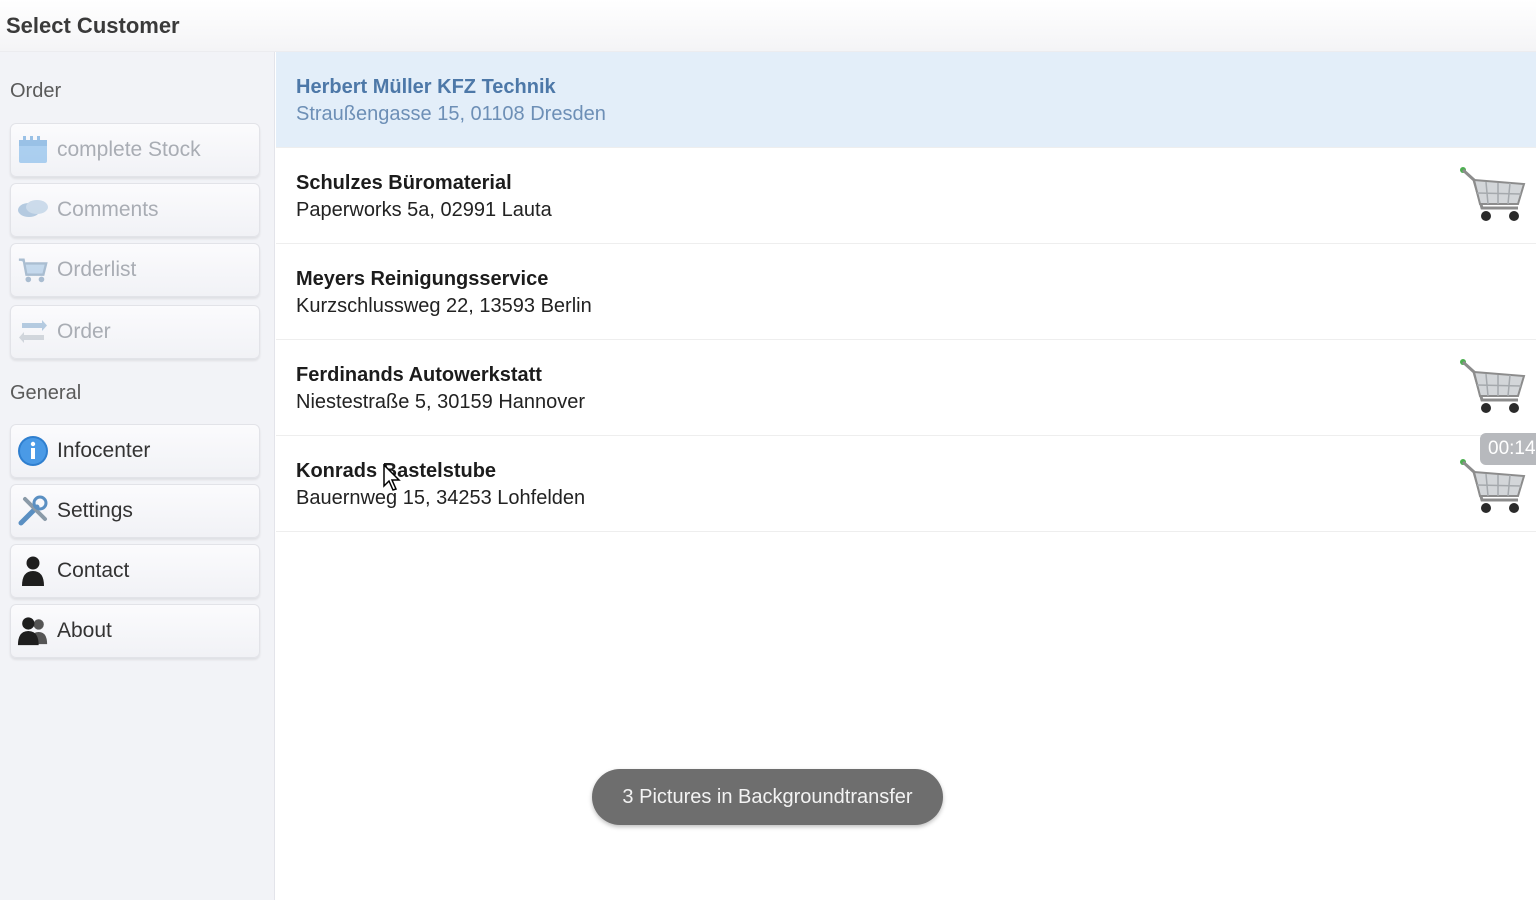  I want to click on sidebar-item-contact: Contact, so click(135, 571).